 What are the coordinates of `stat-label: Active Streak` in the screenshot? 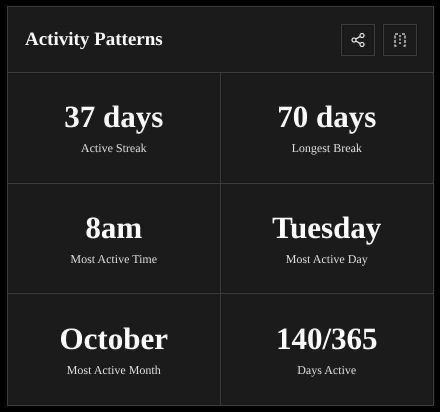 It's located at (113, 148).